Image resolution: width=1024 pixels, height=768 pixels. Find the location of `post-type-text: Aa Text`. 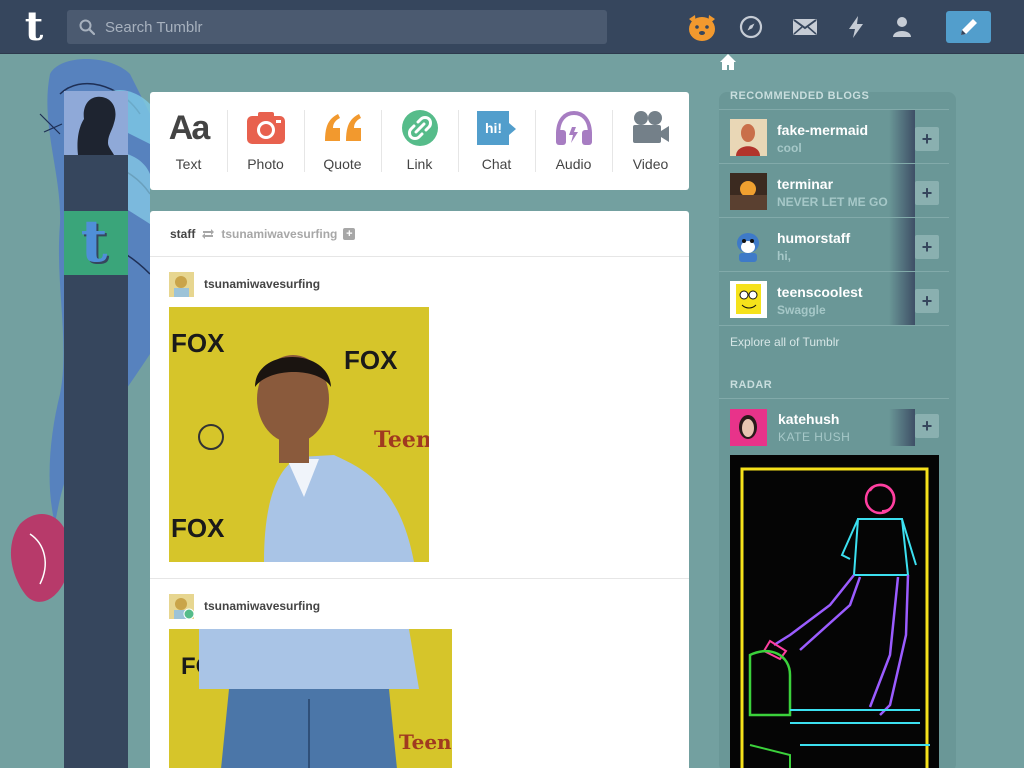

post-type-text: Aa Text is located at coordinates (188, 141).